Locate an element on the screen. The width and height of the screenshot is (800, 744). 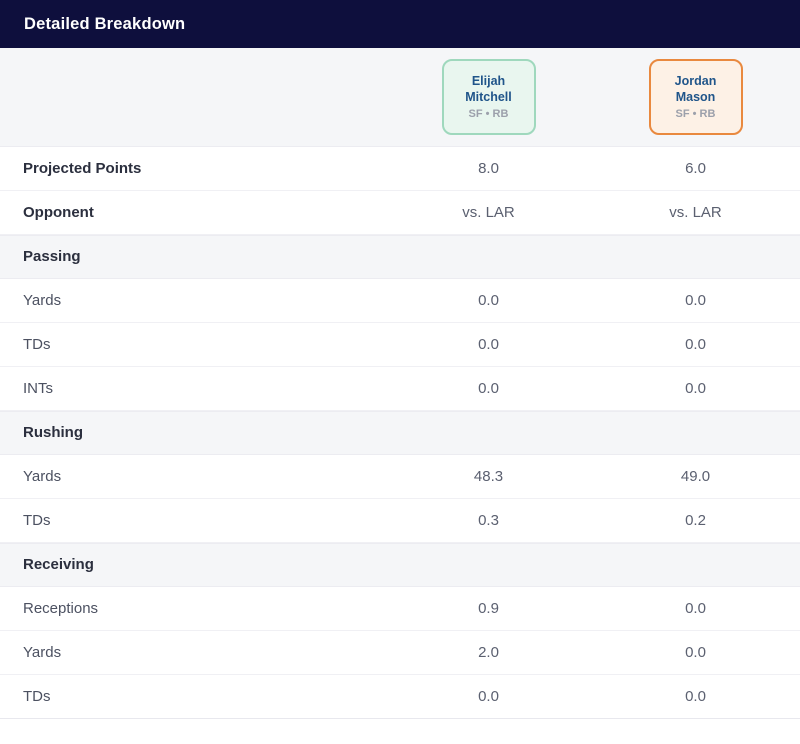
player-column-1: Elijah Mitchell SF • RB is located at coordinates (488, 97).